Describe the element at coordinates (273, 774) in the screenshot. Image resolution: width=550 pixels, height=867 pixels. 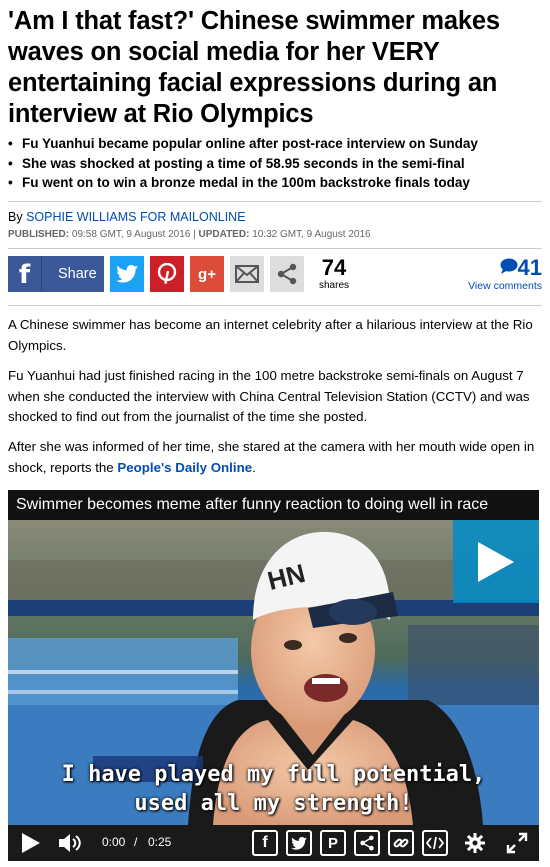
I see `video-subtitle-line: I have played my full potential,` at that location.